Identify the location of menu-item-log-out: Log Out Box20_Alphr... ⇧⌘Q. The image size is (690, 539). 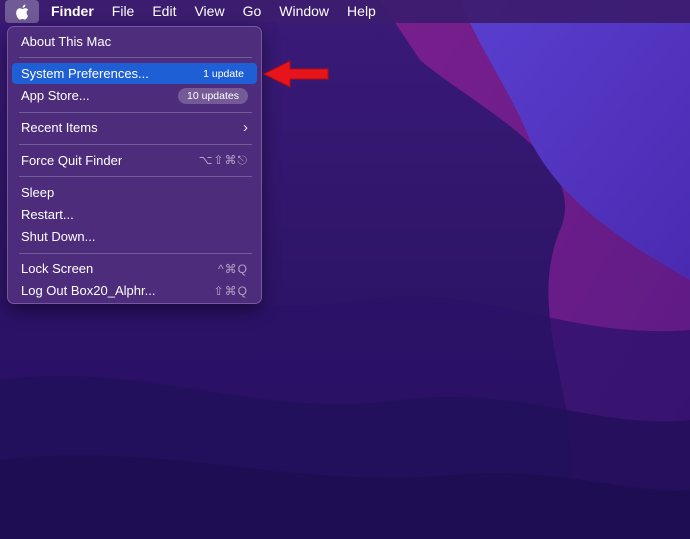
(134, 290).